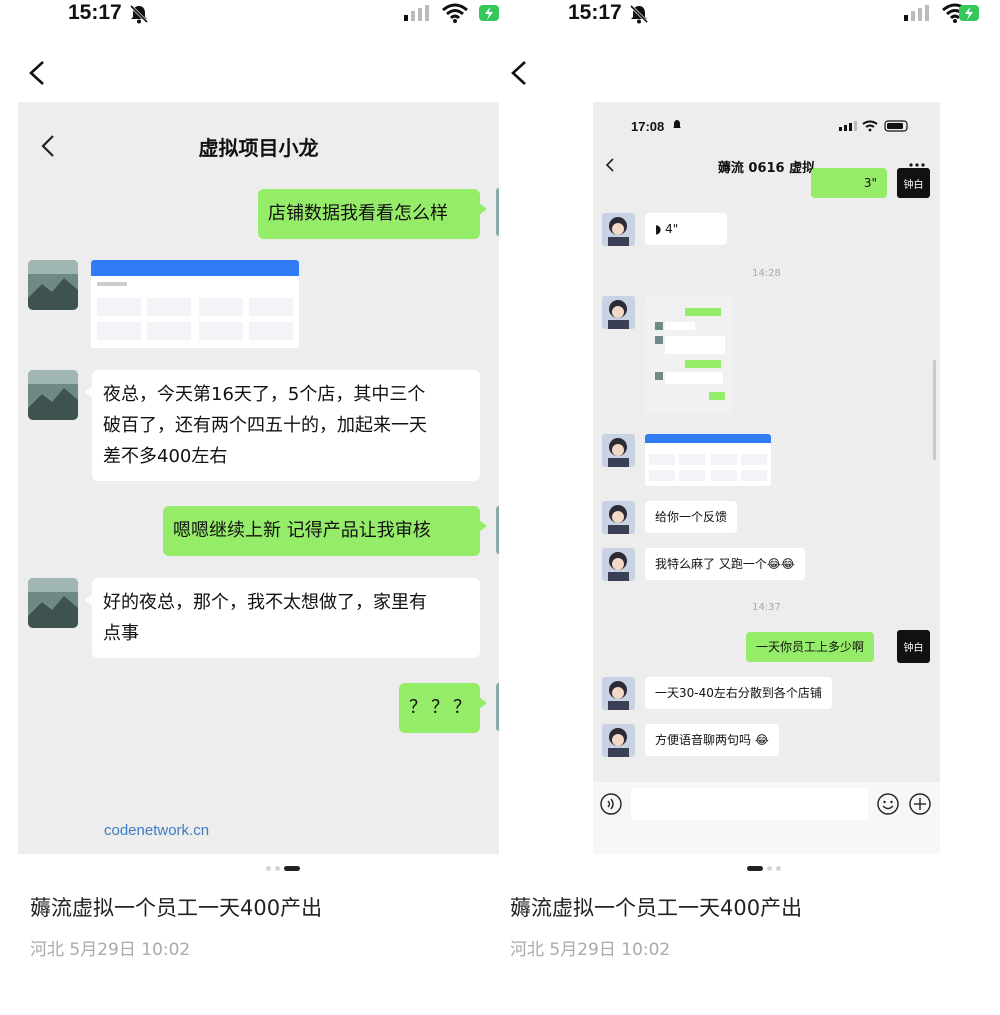  Describe the element at coordinates (648, 126) in the screenshot. I see `screenshot-status-time: 17:08` at that location.